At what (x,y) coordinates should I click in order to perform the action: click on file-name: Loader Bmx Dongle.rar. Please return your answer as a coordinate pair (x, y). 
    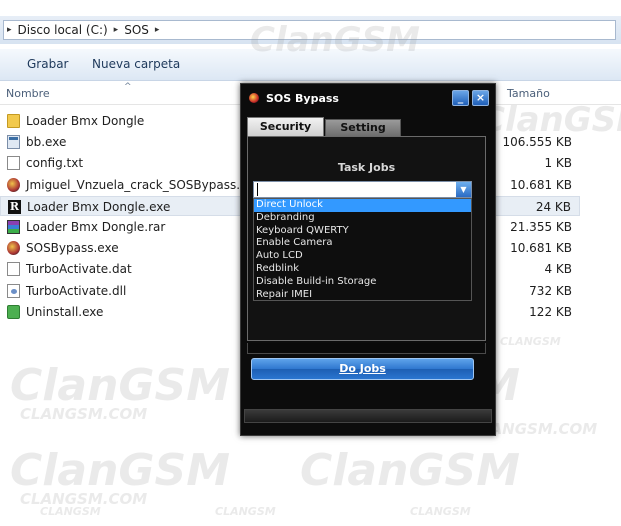
    Looking at the image, I should click on (96, 227).